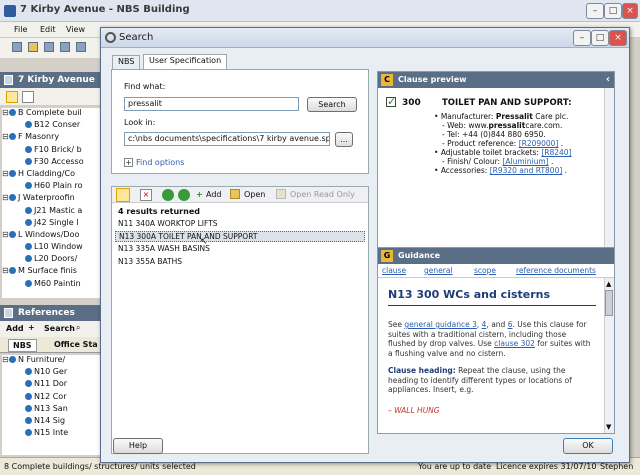  What do you see at coordinates (150, 261) in the screenshot?
I see `result-item: N13 355A BATHS` at bounding box center [150, 261].